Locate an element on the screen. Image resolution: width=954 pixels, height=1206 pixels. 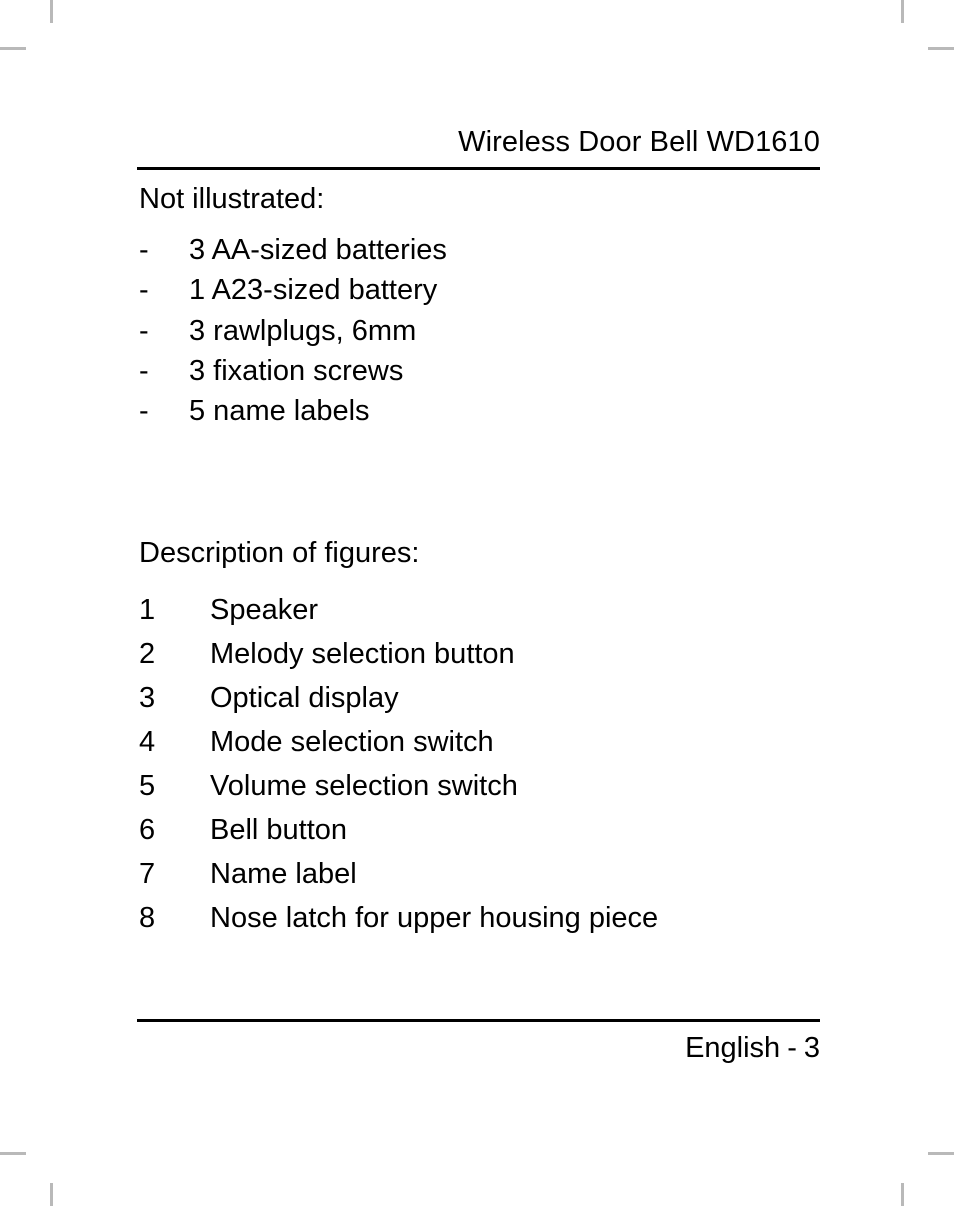
list-item-label: Nose latch for upper housing piece is located at coordinates (434, 918).